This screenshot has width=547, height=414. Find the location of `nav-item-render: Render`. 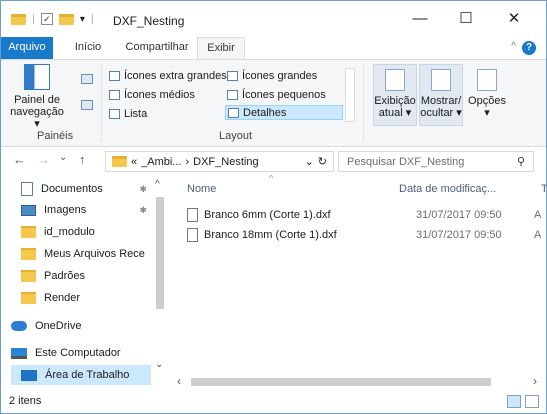

nav-item-render: Render is located at coordinates (92, 298).